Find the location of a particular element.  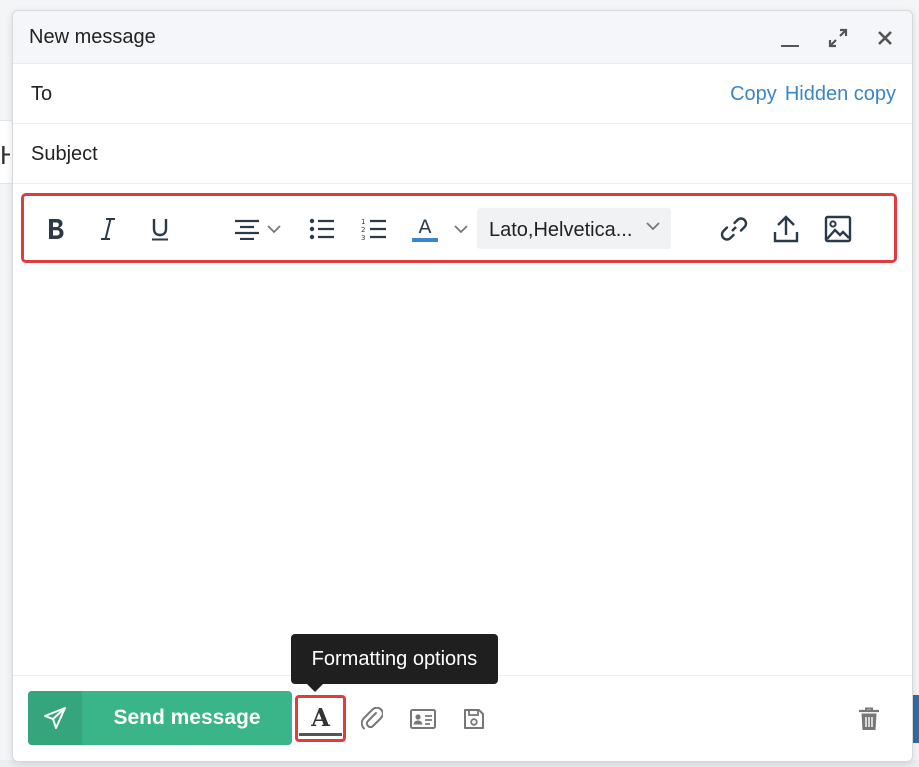

bold-icon is located at coordinates (56, 229).